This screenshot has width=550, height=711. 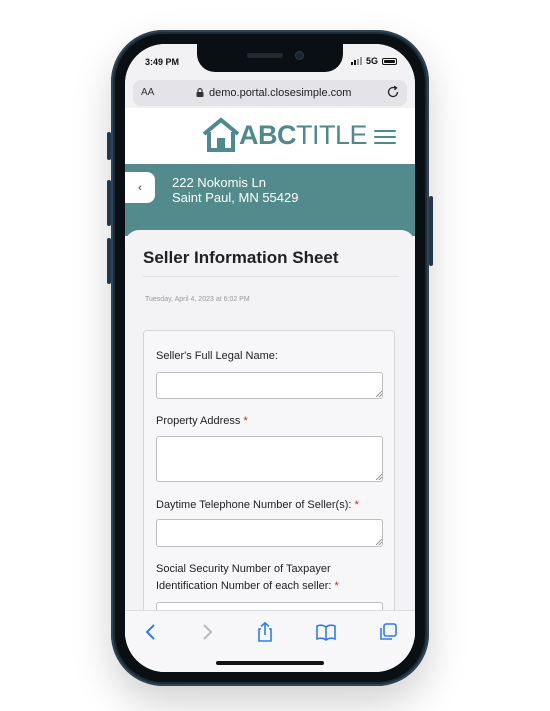 I want to click on signal-icon, so click(x=356, y=61).